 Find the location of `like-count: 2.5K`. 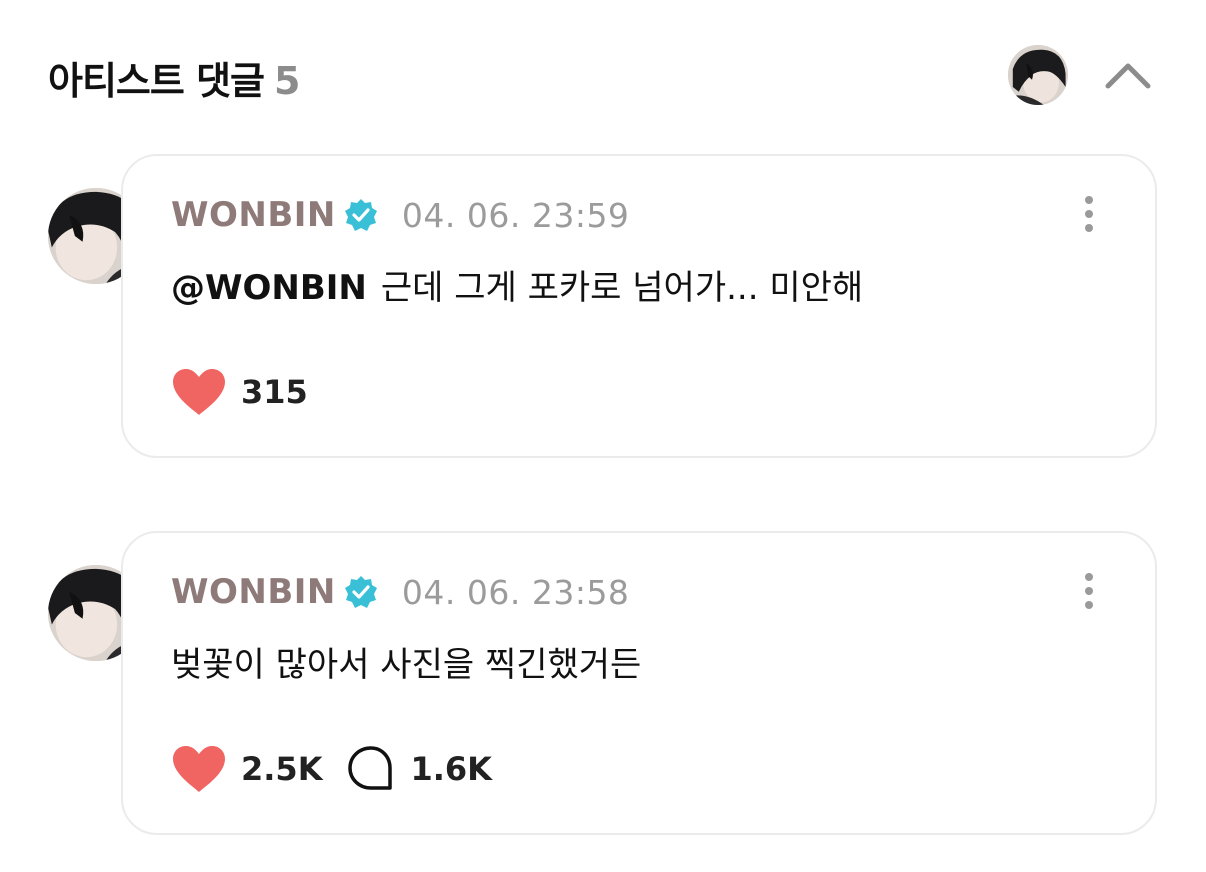

like-count: 2.5K is located at coordinates (282, 769).